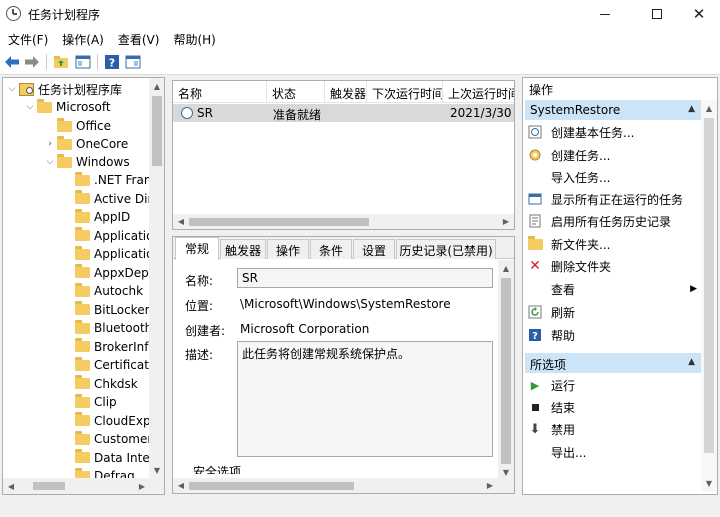 This screenshot has width=720, height=517. Describe the element at coordinates (83, 62) in the screenshot. I see `show-hide-console-tree-button` at that location.